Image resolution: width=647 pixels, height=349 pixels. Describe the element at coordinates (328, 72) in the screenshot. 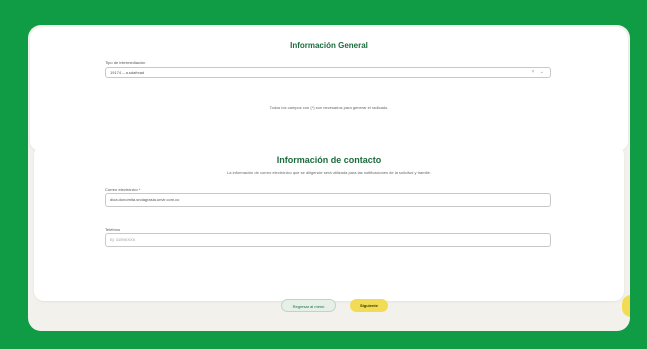

I see `request-type-select: 19174 – a.sdafrxad × ⌄` at that location.